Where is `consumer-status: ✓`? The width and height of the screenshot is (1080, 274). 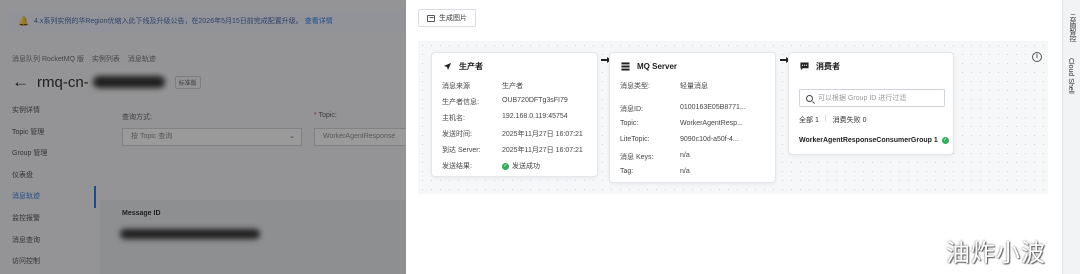 consumer-status: ✓ is located at coordinates (946, 140).